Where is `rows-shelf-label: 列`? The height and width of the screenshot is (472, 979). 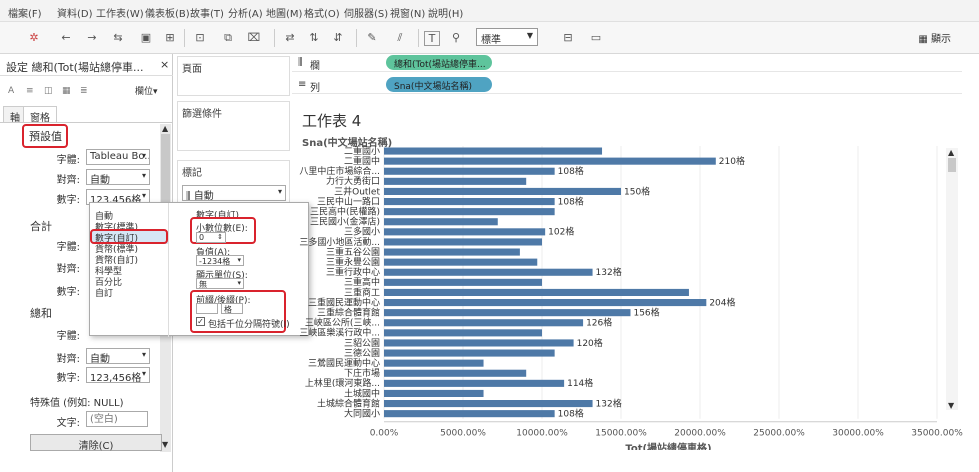 rows-shelf-label: 列 is located at coordinates (315, 88).